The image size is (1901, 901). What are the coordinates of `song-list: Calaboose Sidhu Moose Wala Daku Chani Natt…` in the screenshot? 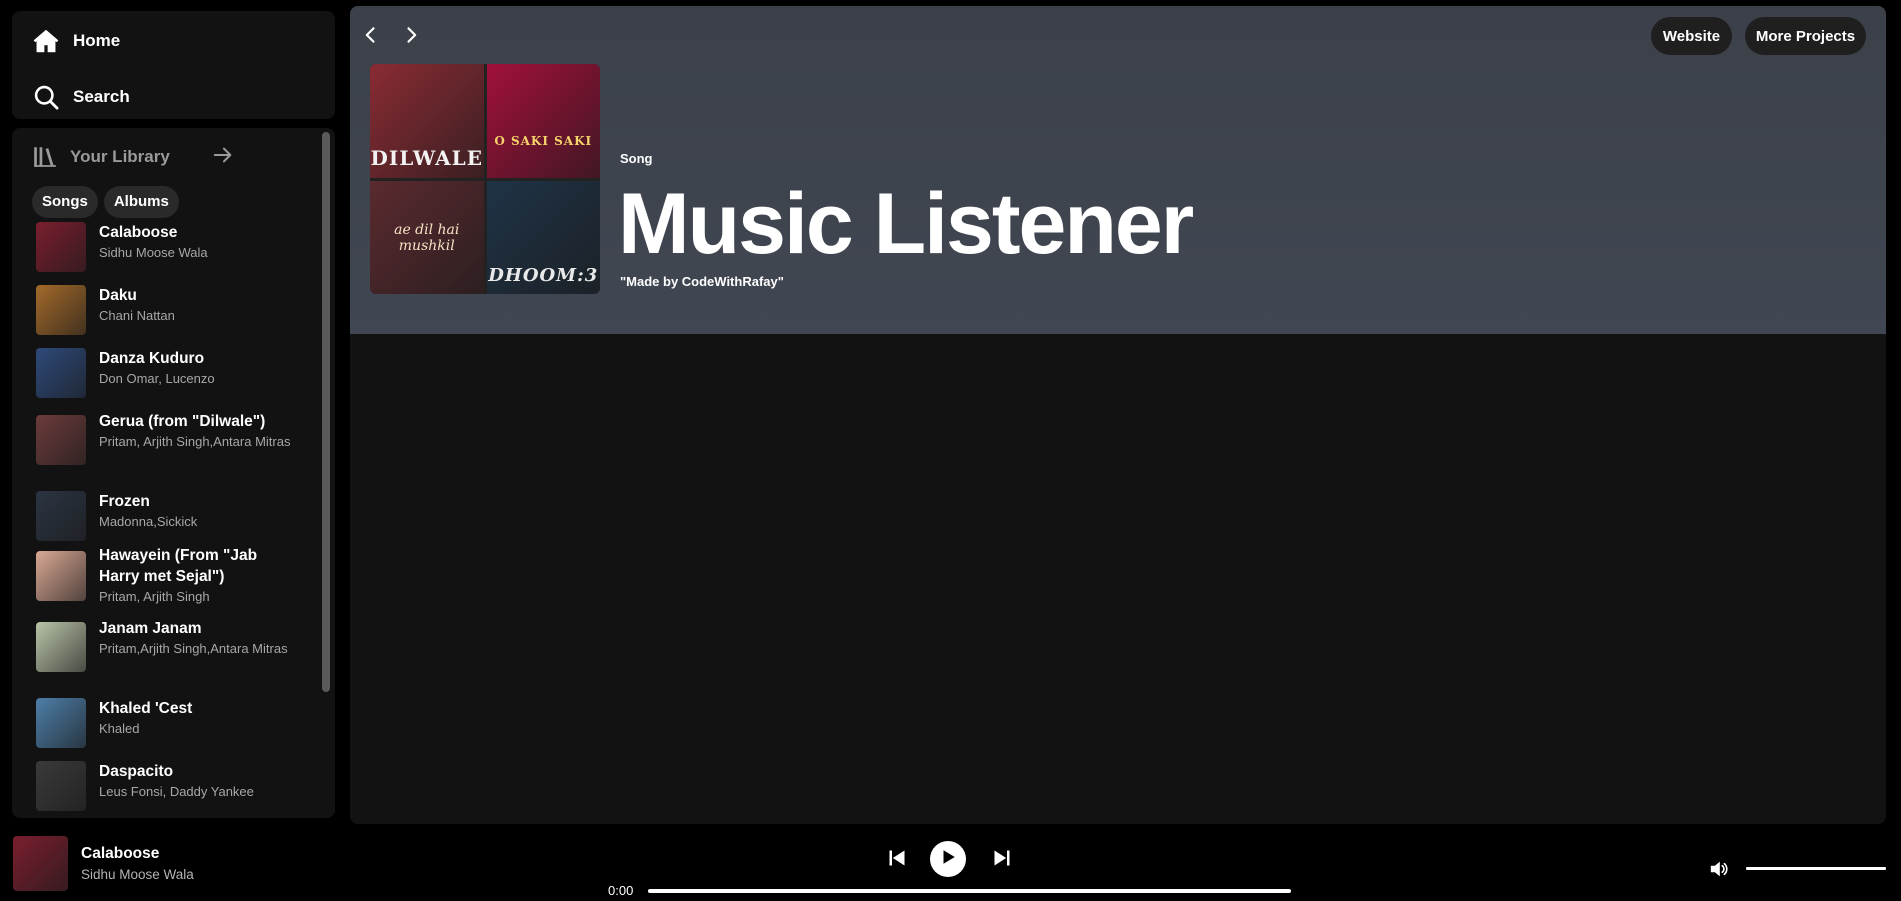 It's located at (167, 519).